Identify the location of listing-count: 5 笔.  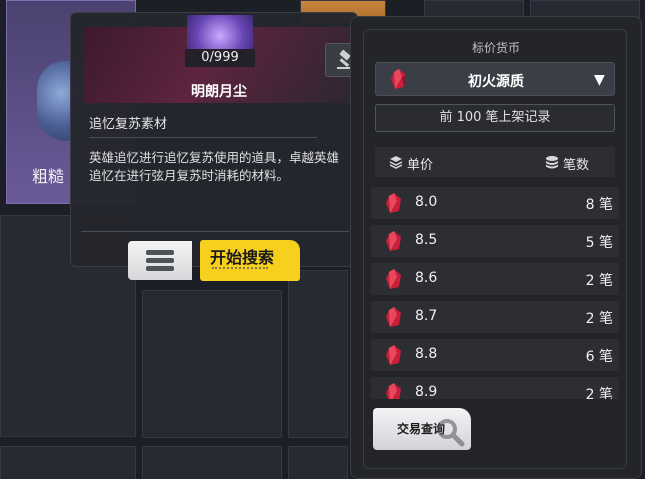
(599, 243).